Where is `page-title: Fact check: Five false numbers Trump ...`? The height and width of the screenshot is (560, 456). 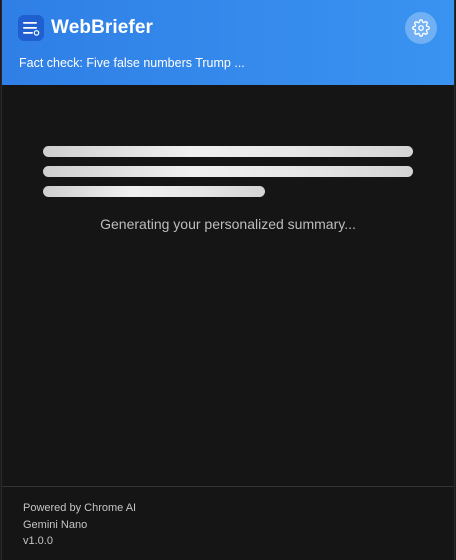
page-title: Fact check: Five false numbers Trump ... is located at coordinates (132, 63).